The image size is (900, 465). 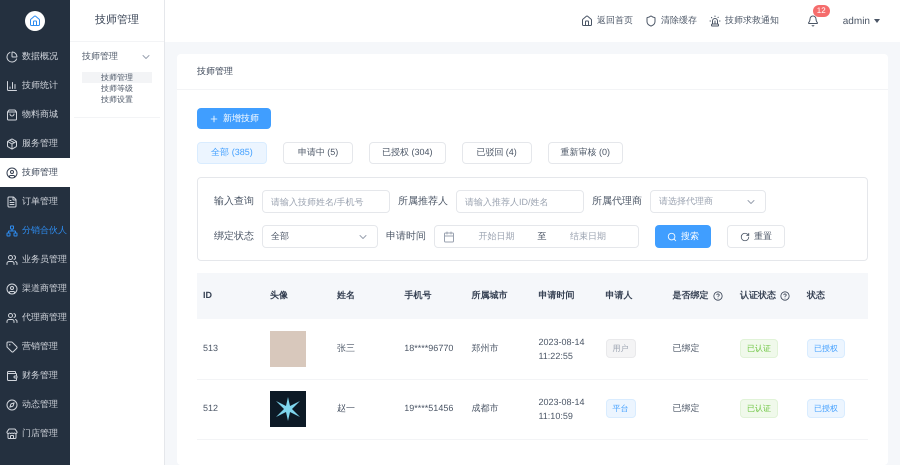 I want to click on filter-label: 申请时间, so click(x=406, y=237).